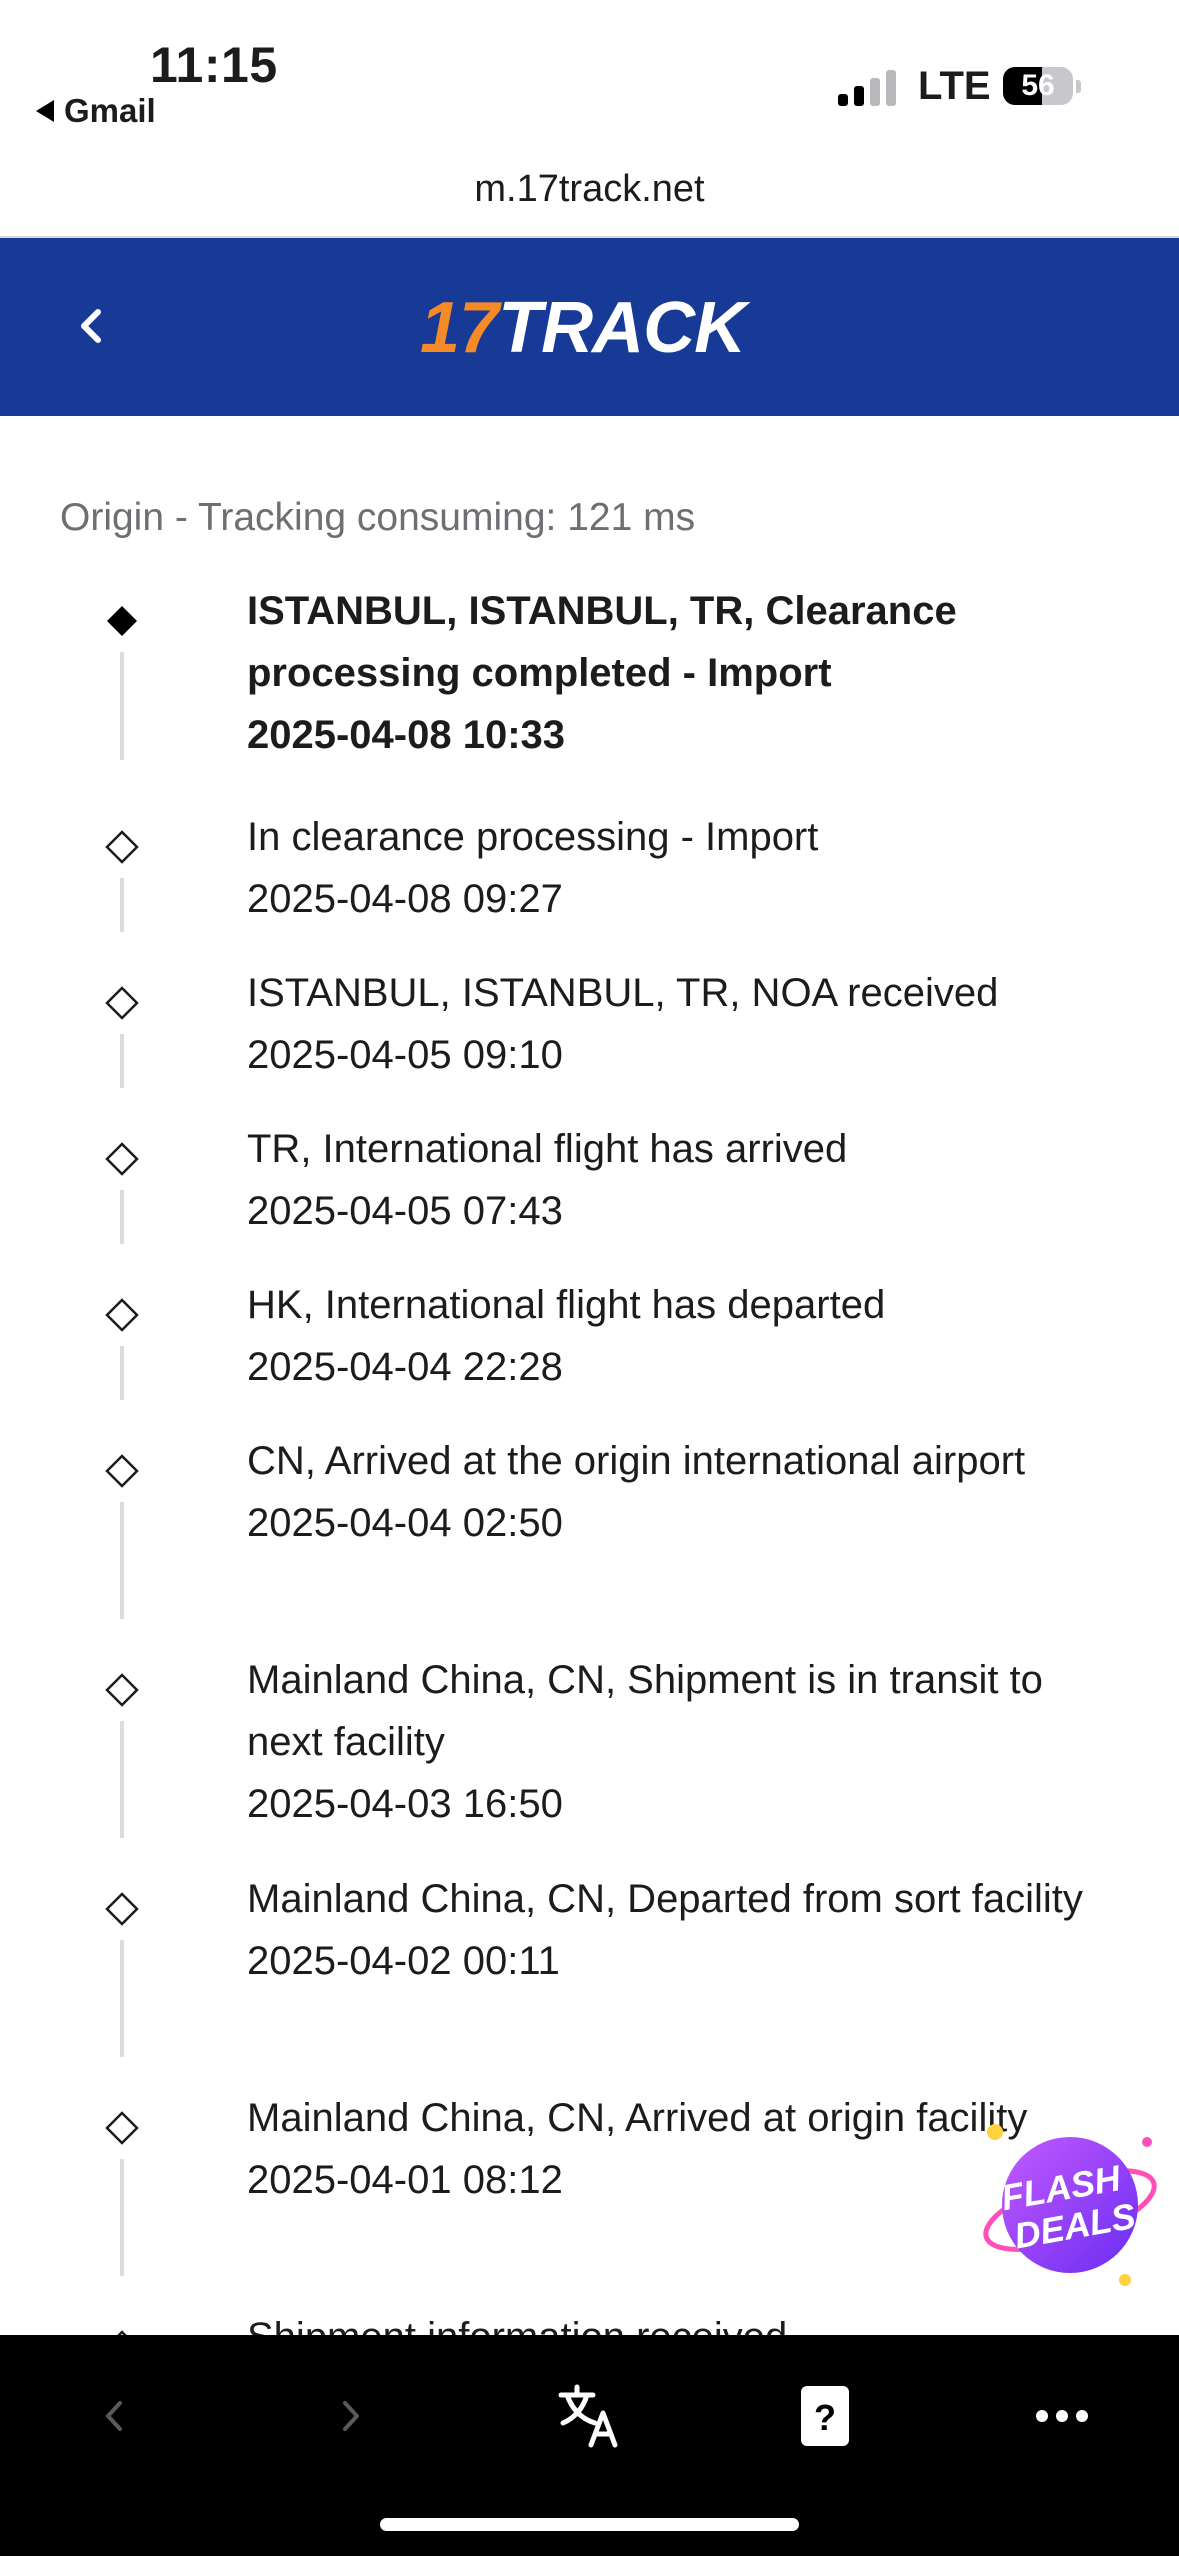  I want to click on network-type: LTE, so click(954, 86).